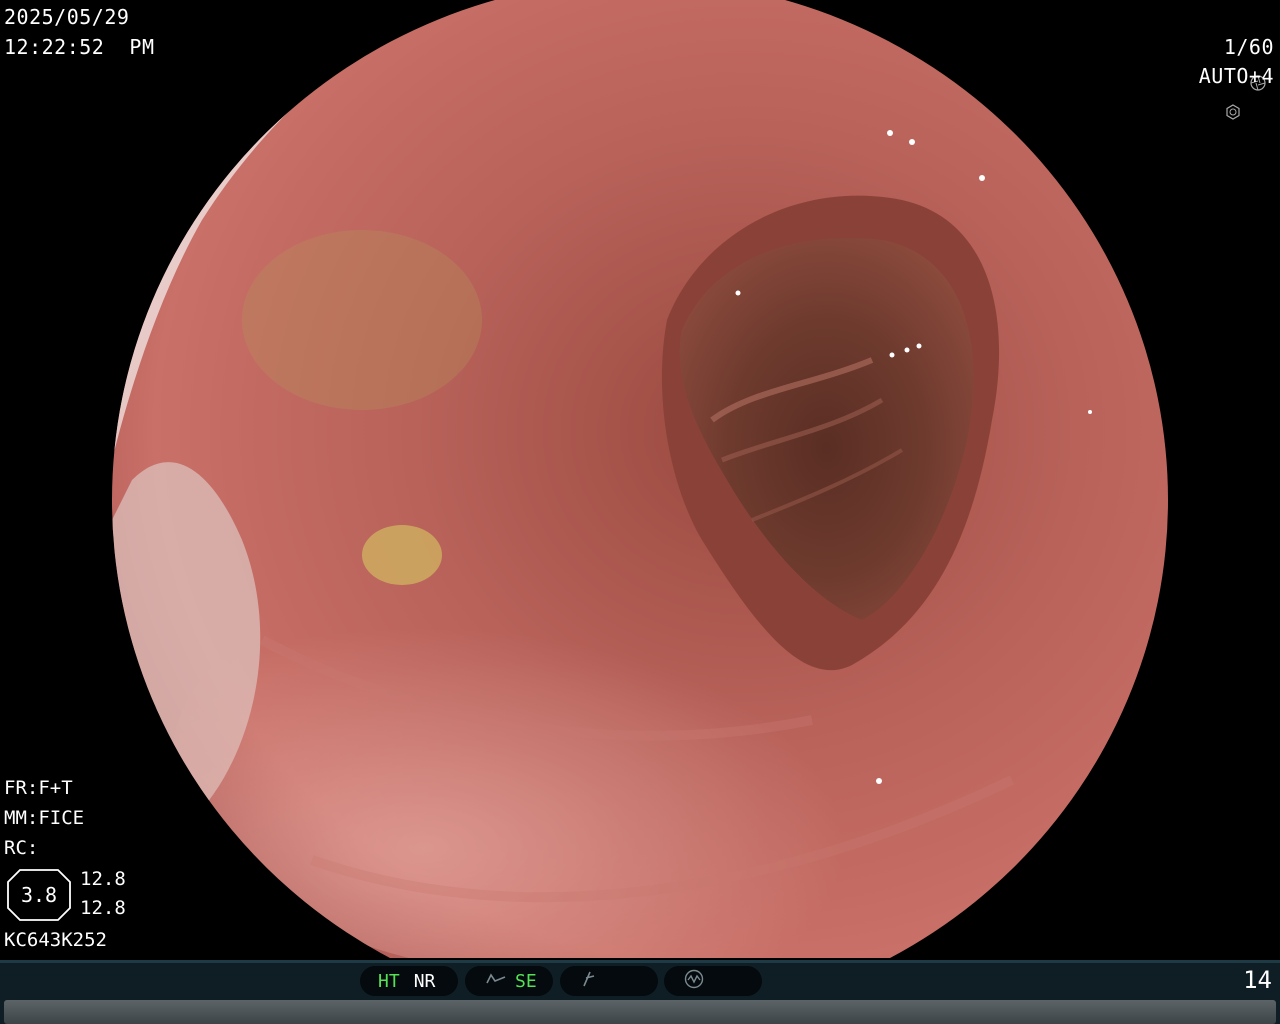  I want to click on ht-indicator: HT, so click(389, 981).